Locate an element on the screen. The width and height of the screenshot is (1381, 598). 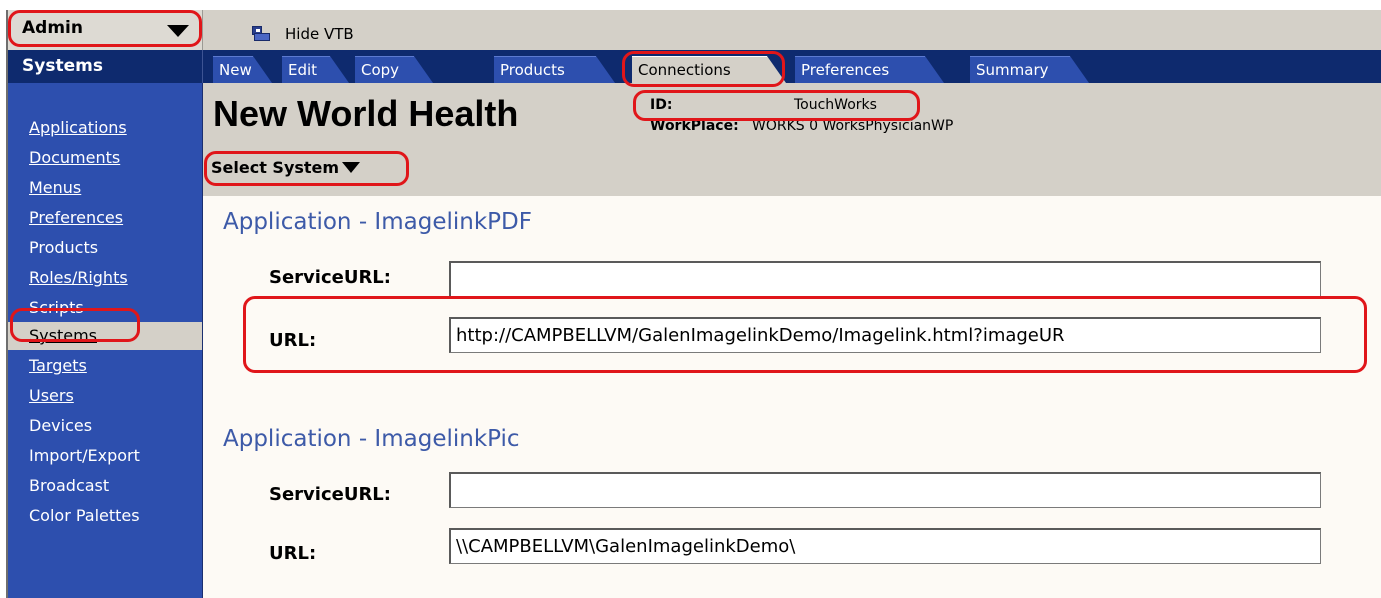
application-title: Application - ImagelinkPic is located at coordinates (371, 439).